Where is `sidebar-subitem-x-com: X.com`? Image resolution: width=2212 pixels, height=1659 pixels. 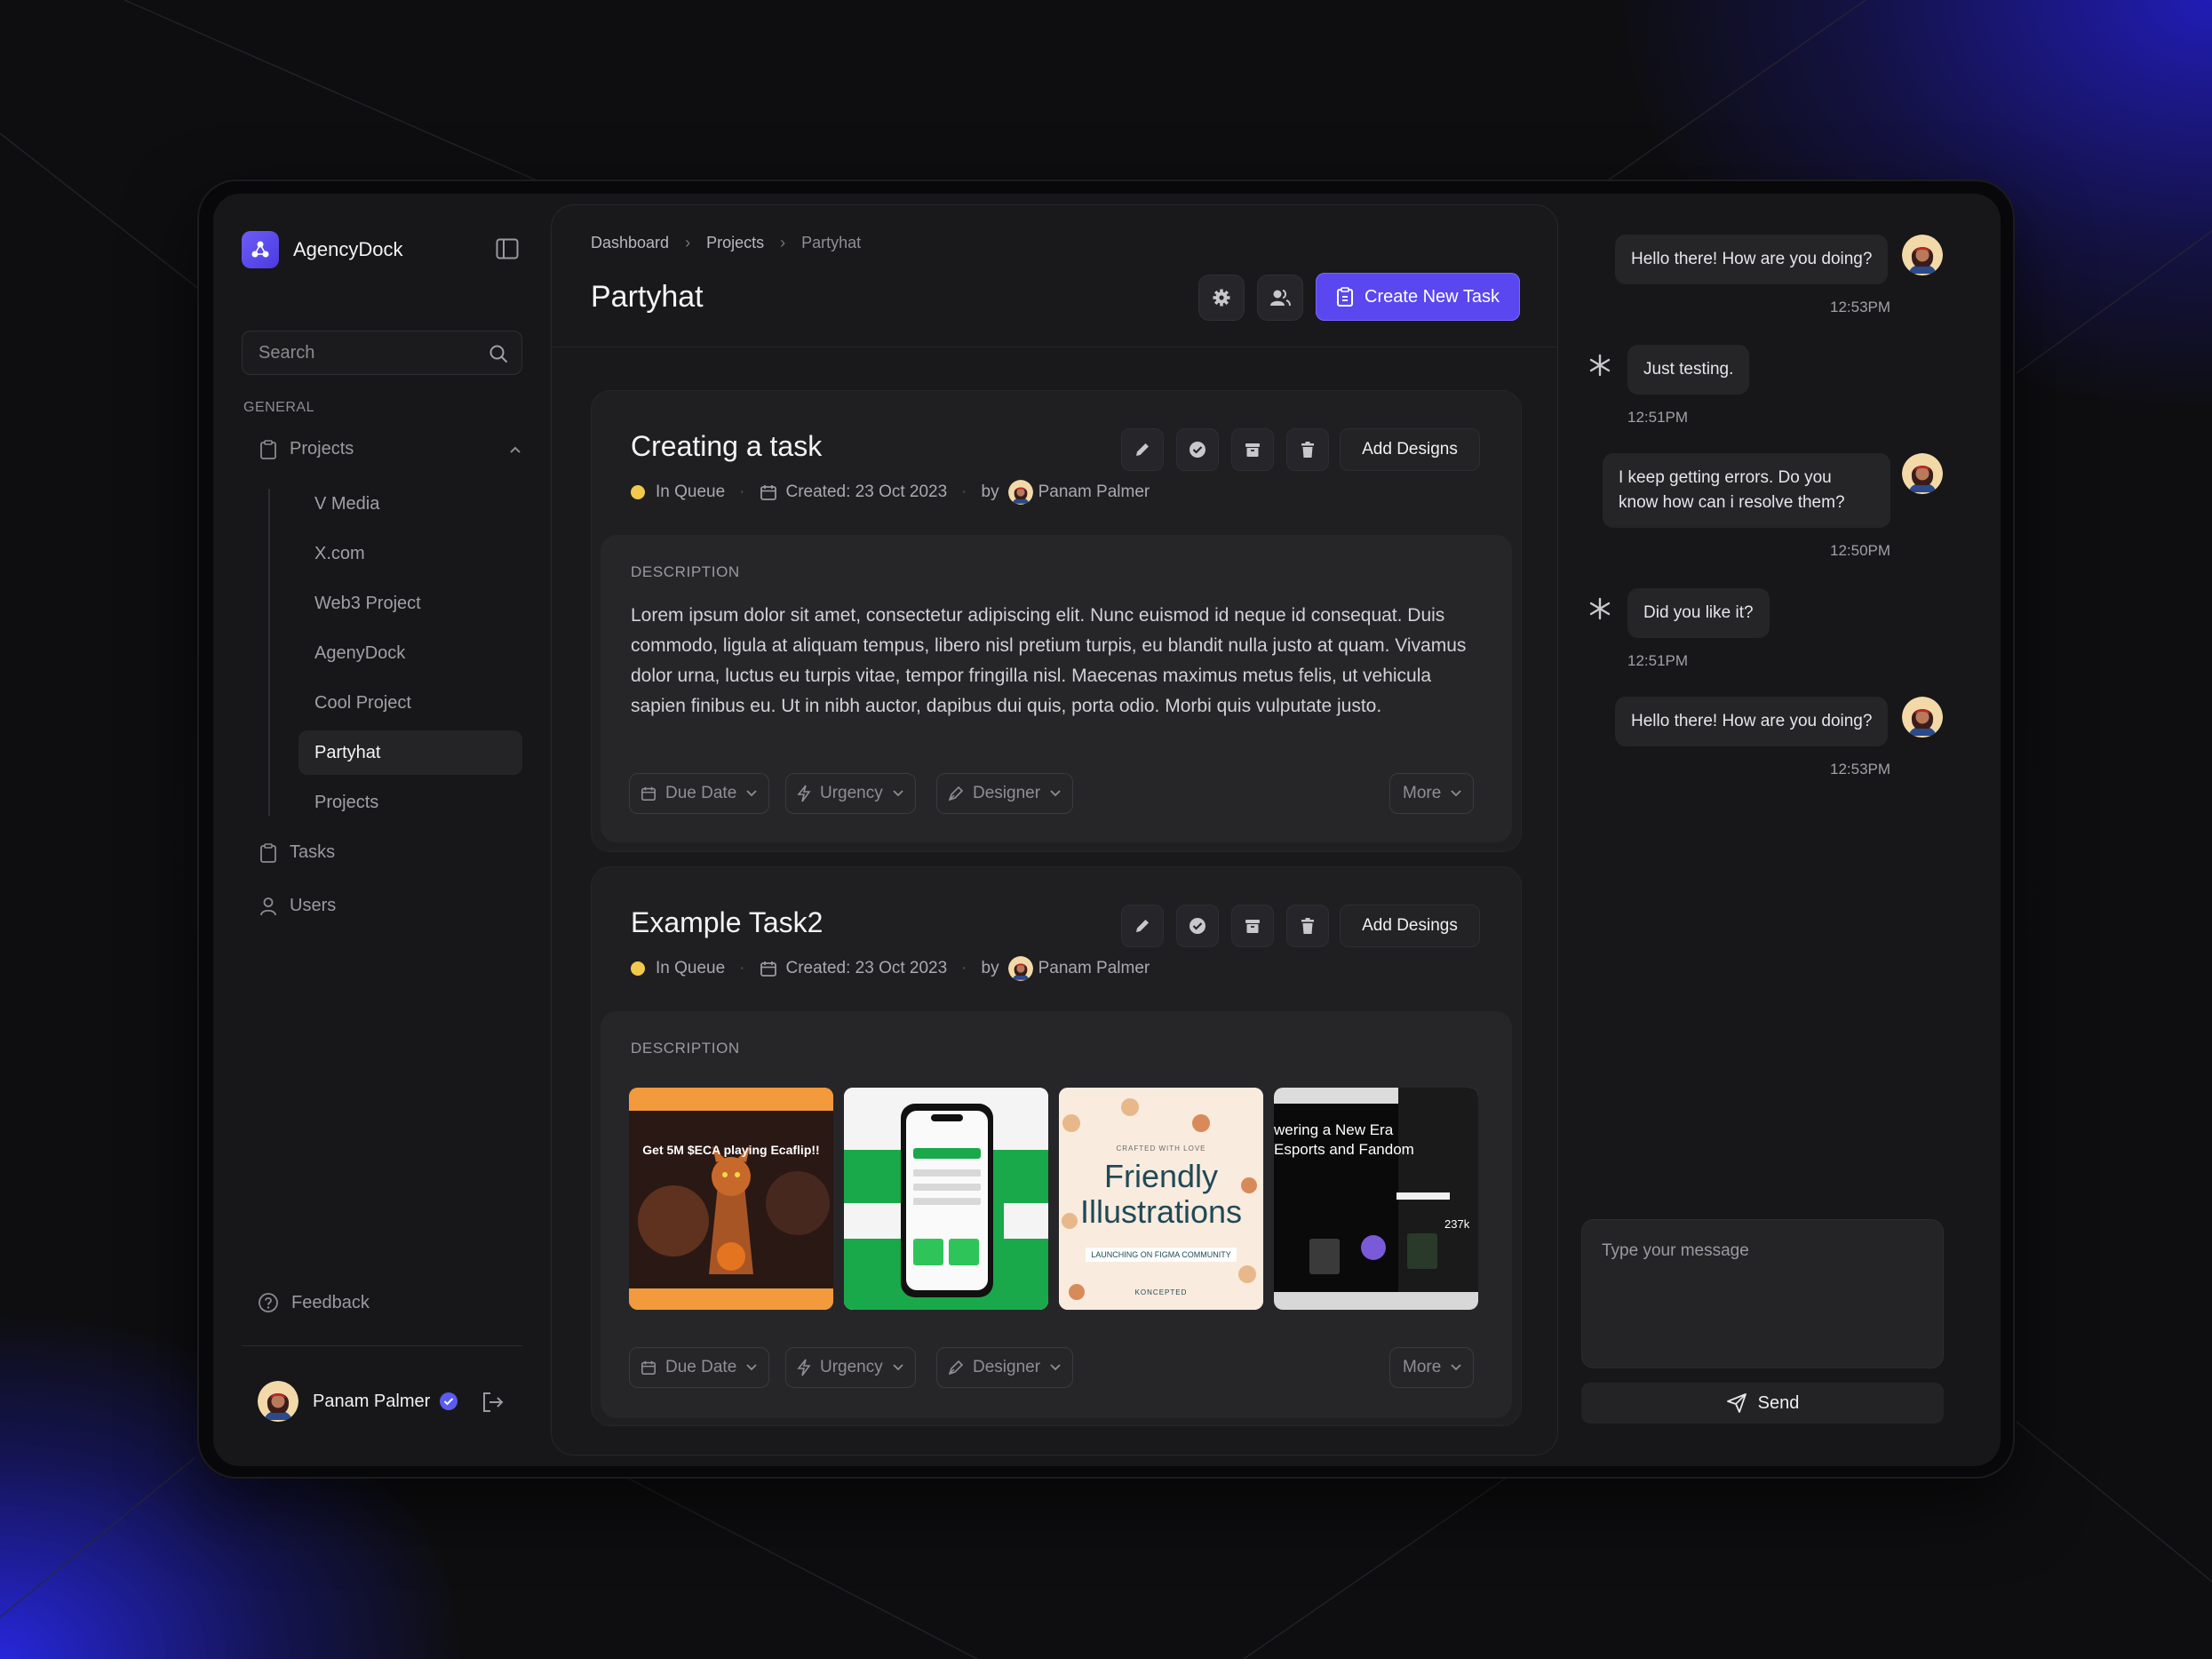 sidebar-subitem-x-com: X.com is located at coordinates (410, 554).